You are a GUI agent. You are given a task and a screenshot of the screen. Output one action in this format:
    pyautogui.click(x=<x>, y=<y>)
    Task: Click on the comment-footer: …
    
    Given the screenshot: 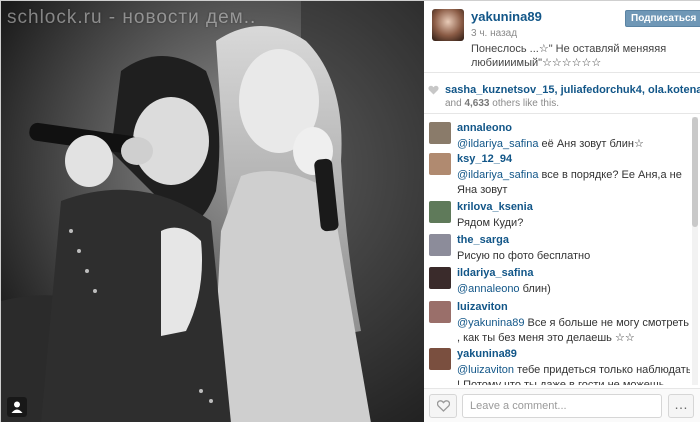 What is the action you would take?
    pyautogui.click(x=562, y=405)
    